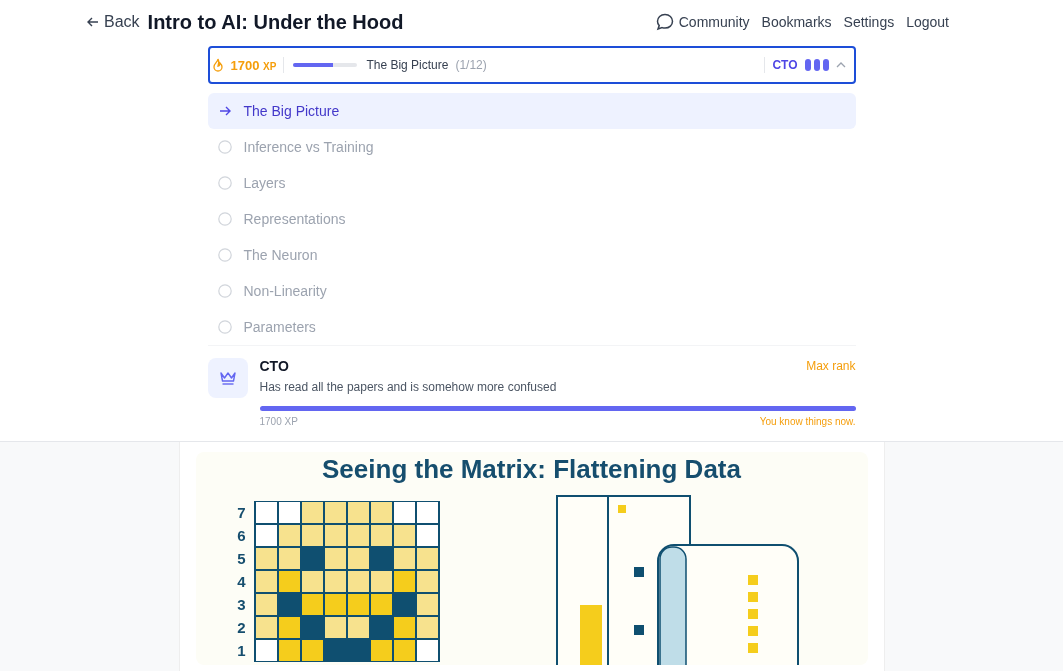 The height and width of the screenshot is (671, 1063). I want to click on lesson-count: (1/12), so click(471, 65).